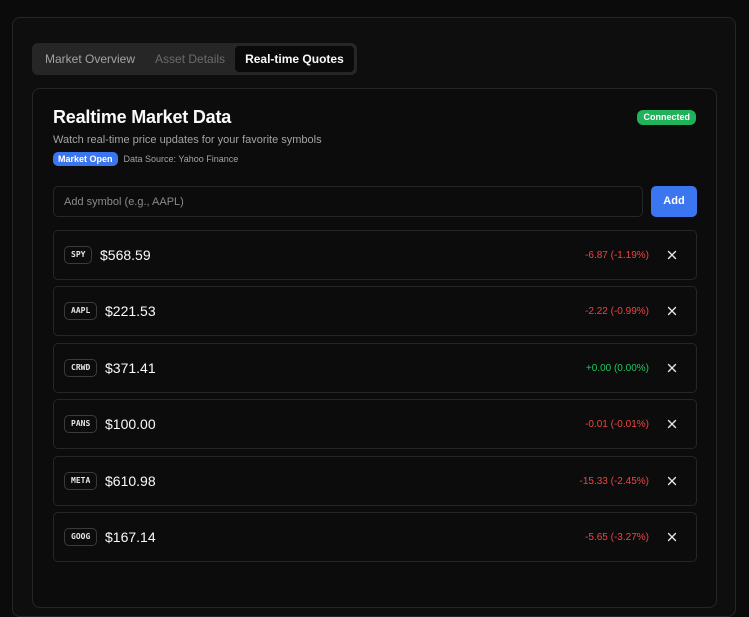 This screenshot has width=749, height=617. Describe the element at coordinates (78, 255) in the screenshot. I see `symbol-badge: SPY` at that location.